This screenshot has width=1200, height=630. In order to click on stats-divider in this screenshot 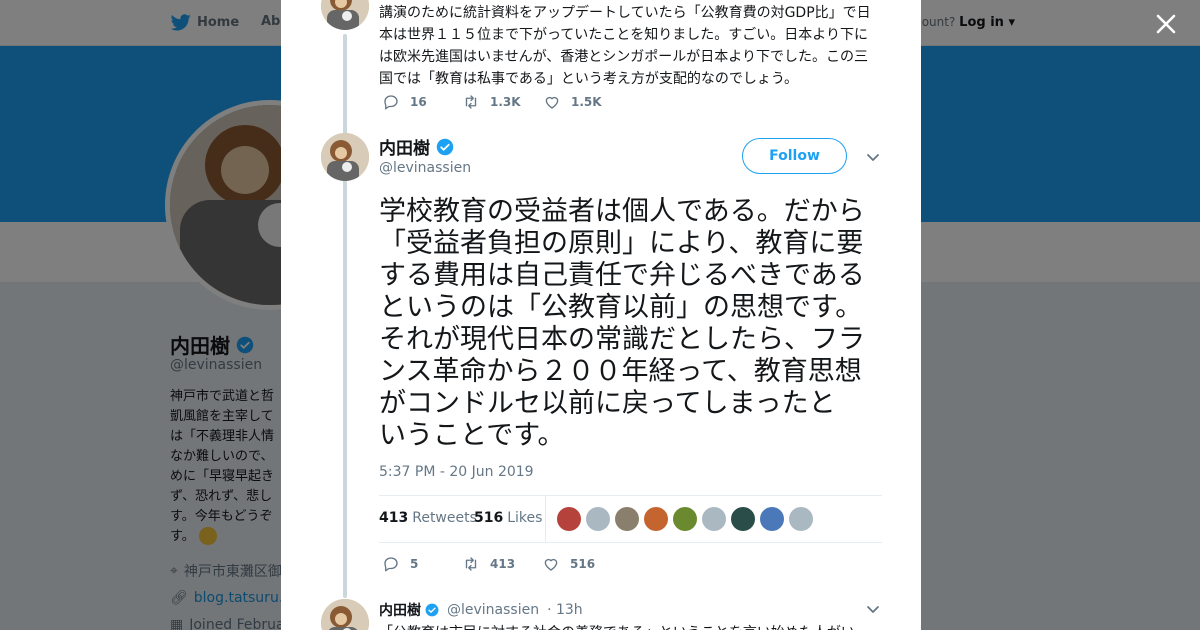, I will do `click(545, 519)`.